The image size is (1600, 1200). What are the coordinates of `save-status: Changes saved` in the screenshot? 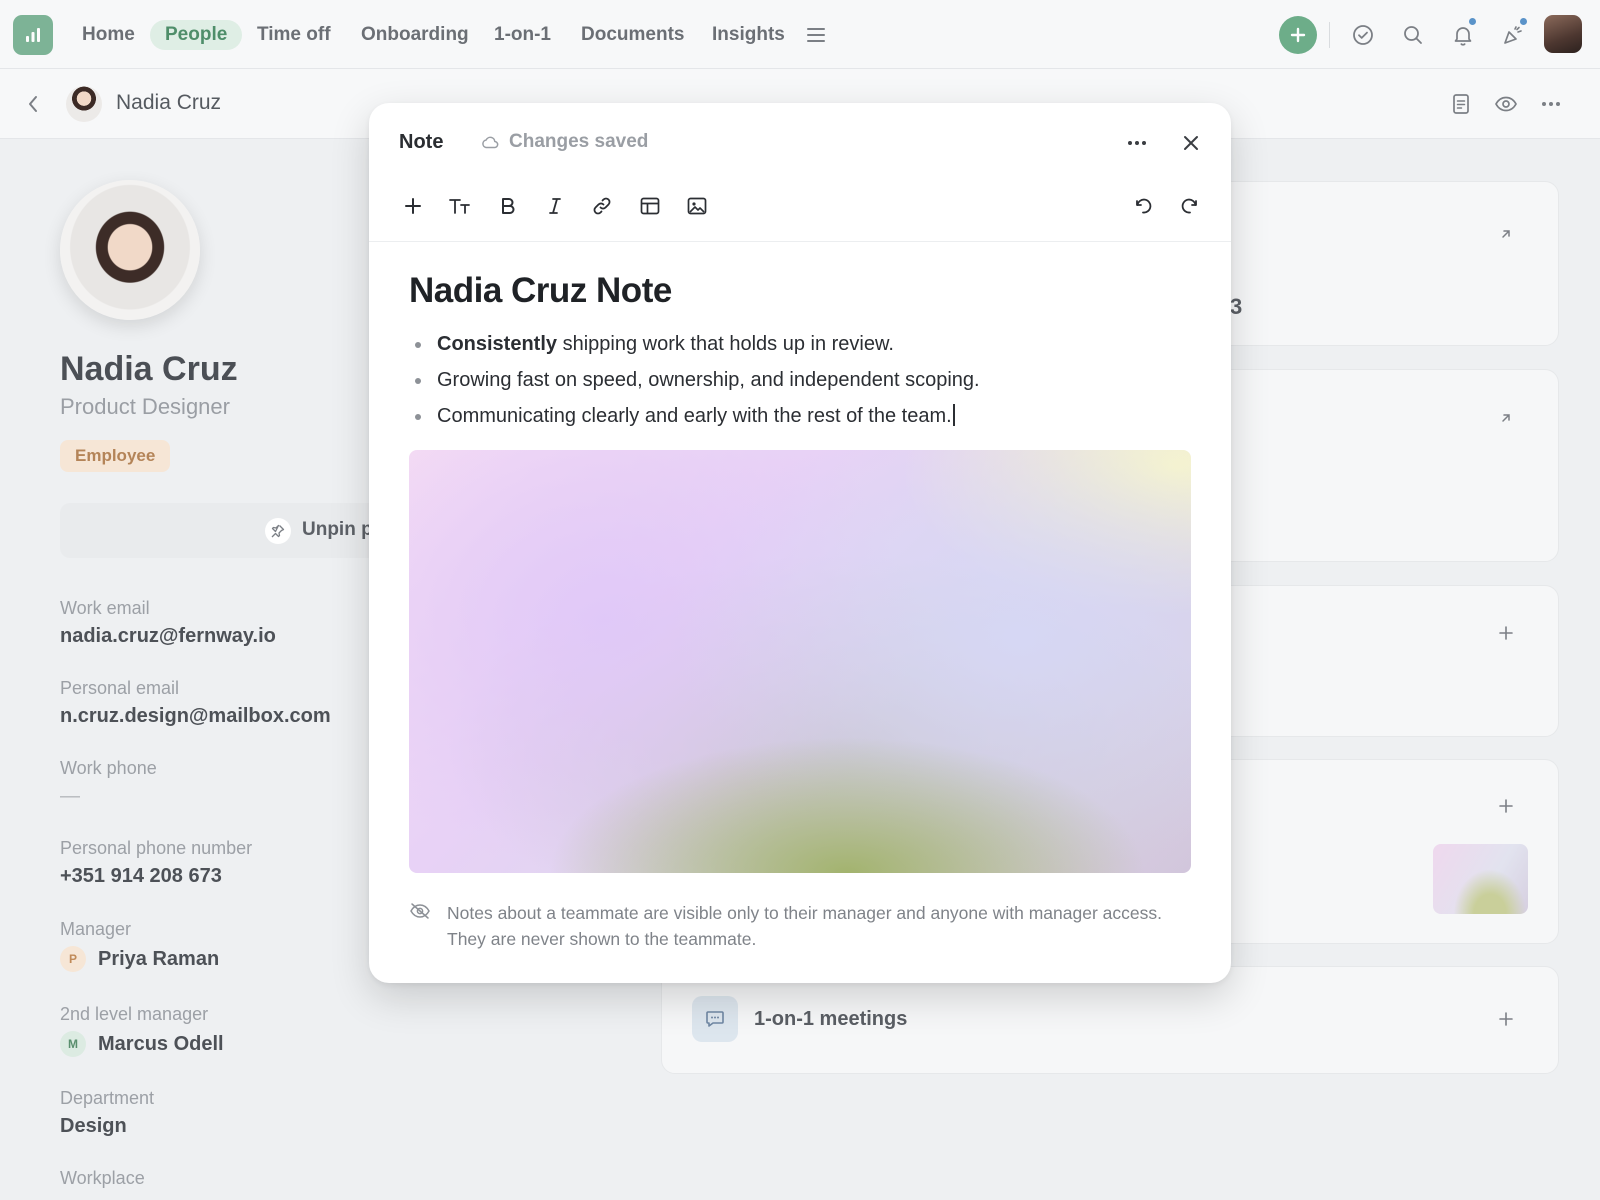 It's located at (564, 142).